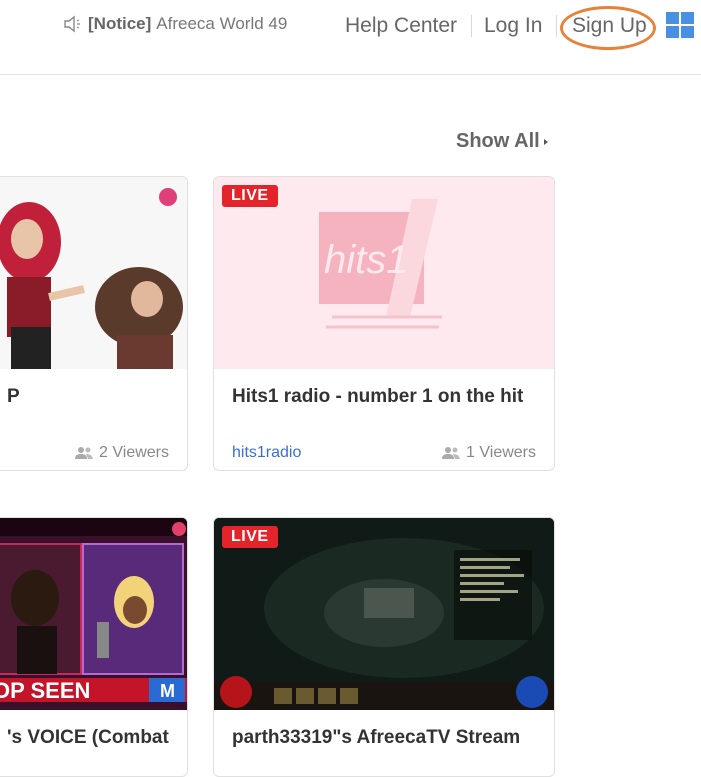 This screenshot has height=777, width=701. What do you see at coordinates (377, 397) in the screenshot?
I see `stream-title: Hits1 radio - number 1 on the hit` at bounding box center [377, 397].